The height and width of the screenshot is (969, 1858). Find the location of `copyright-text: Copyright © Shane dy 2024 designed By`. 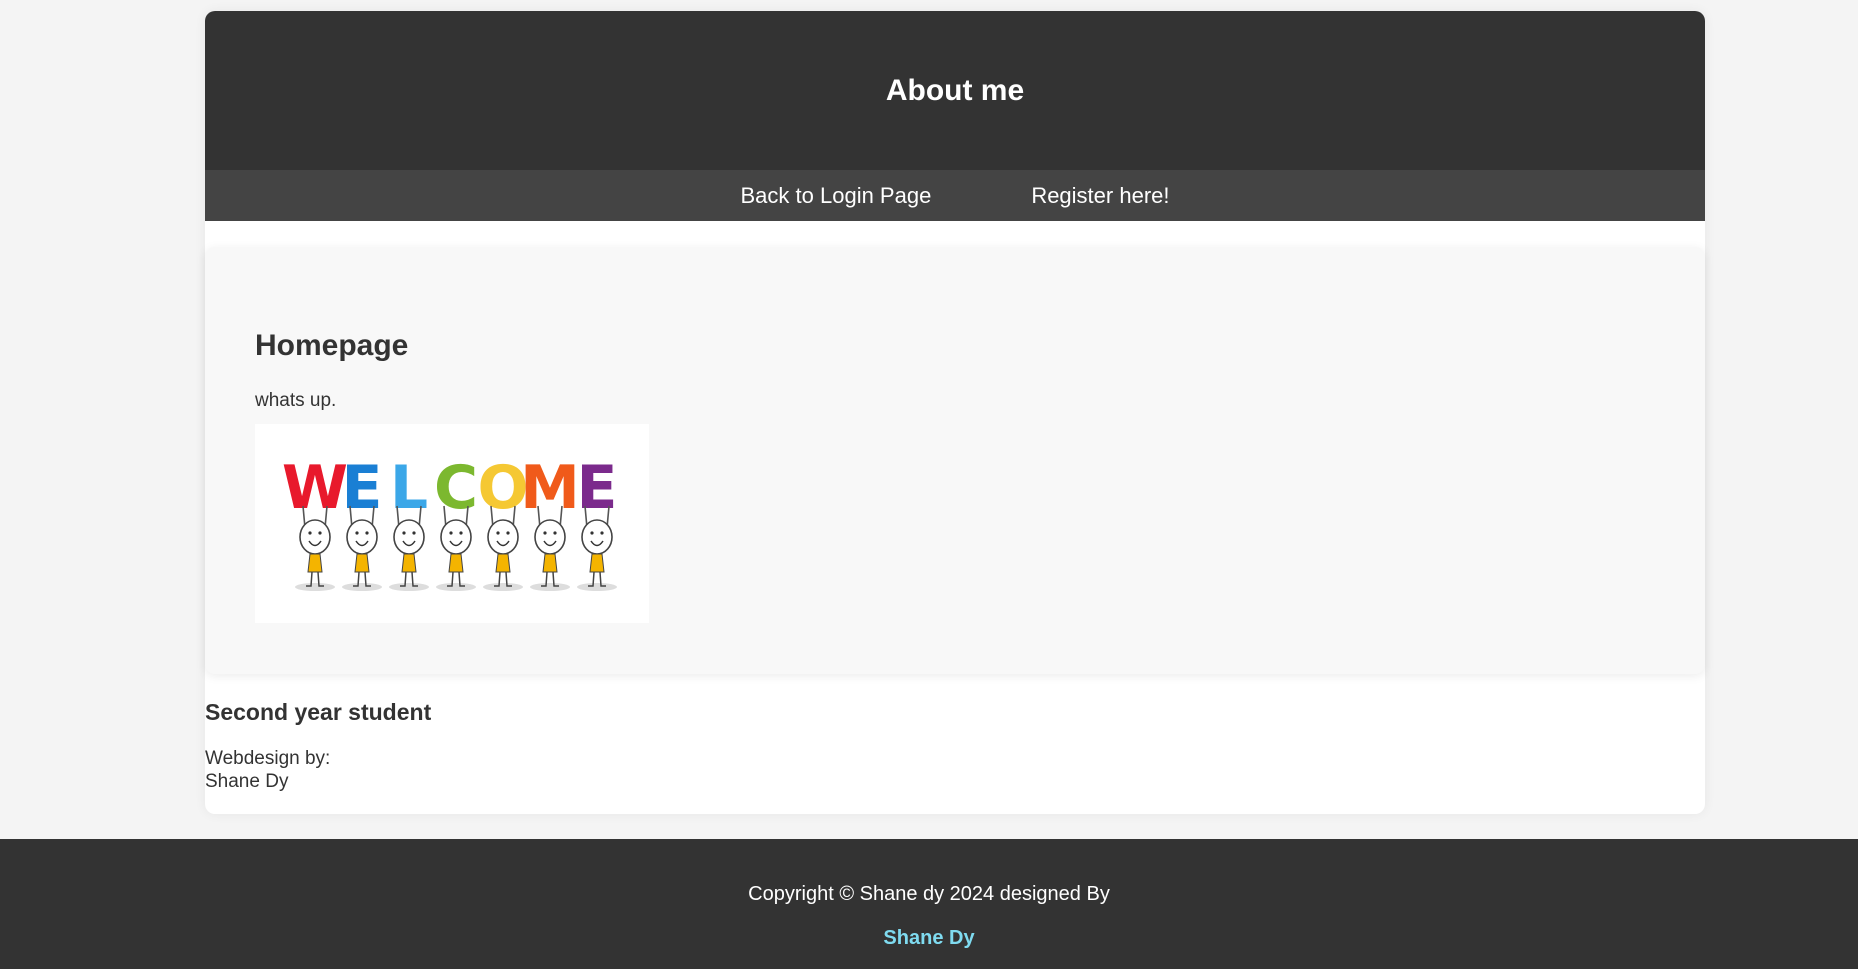

copyright-text: Copyright © Shane dy 2024 designed By is located at coordinates (929, 894).